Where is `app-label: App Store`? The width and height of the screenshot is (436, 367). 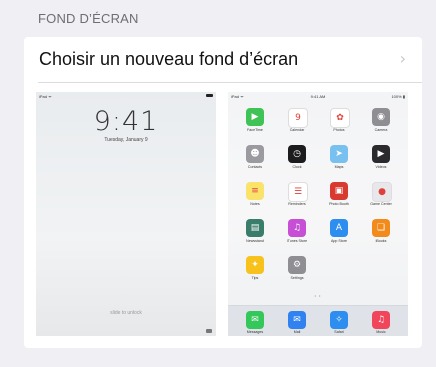 app-label: App Store is located at coordinates (339, 241).